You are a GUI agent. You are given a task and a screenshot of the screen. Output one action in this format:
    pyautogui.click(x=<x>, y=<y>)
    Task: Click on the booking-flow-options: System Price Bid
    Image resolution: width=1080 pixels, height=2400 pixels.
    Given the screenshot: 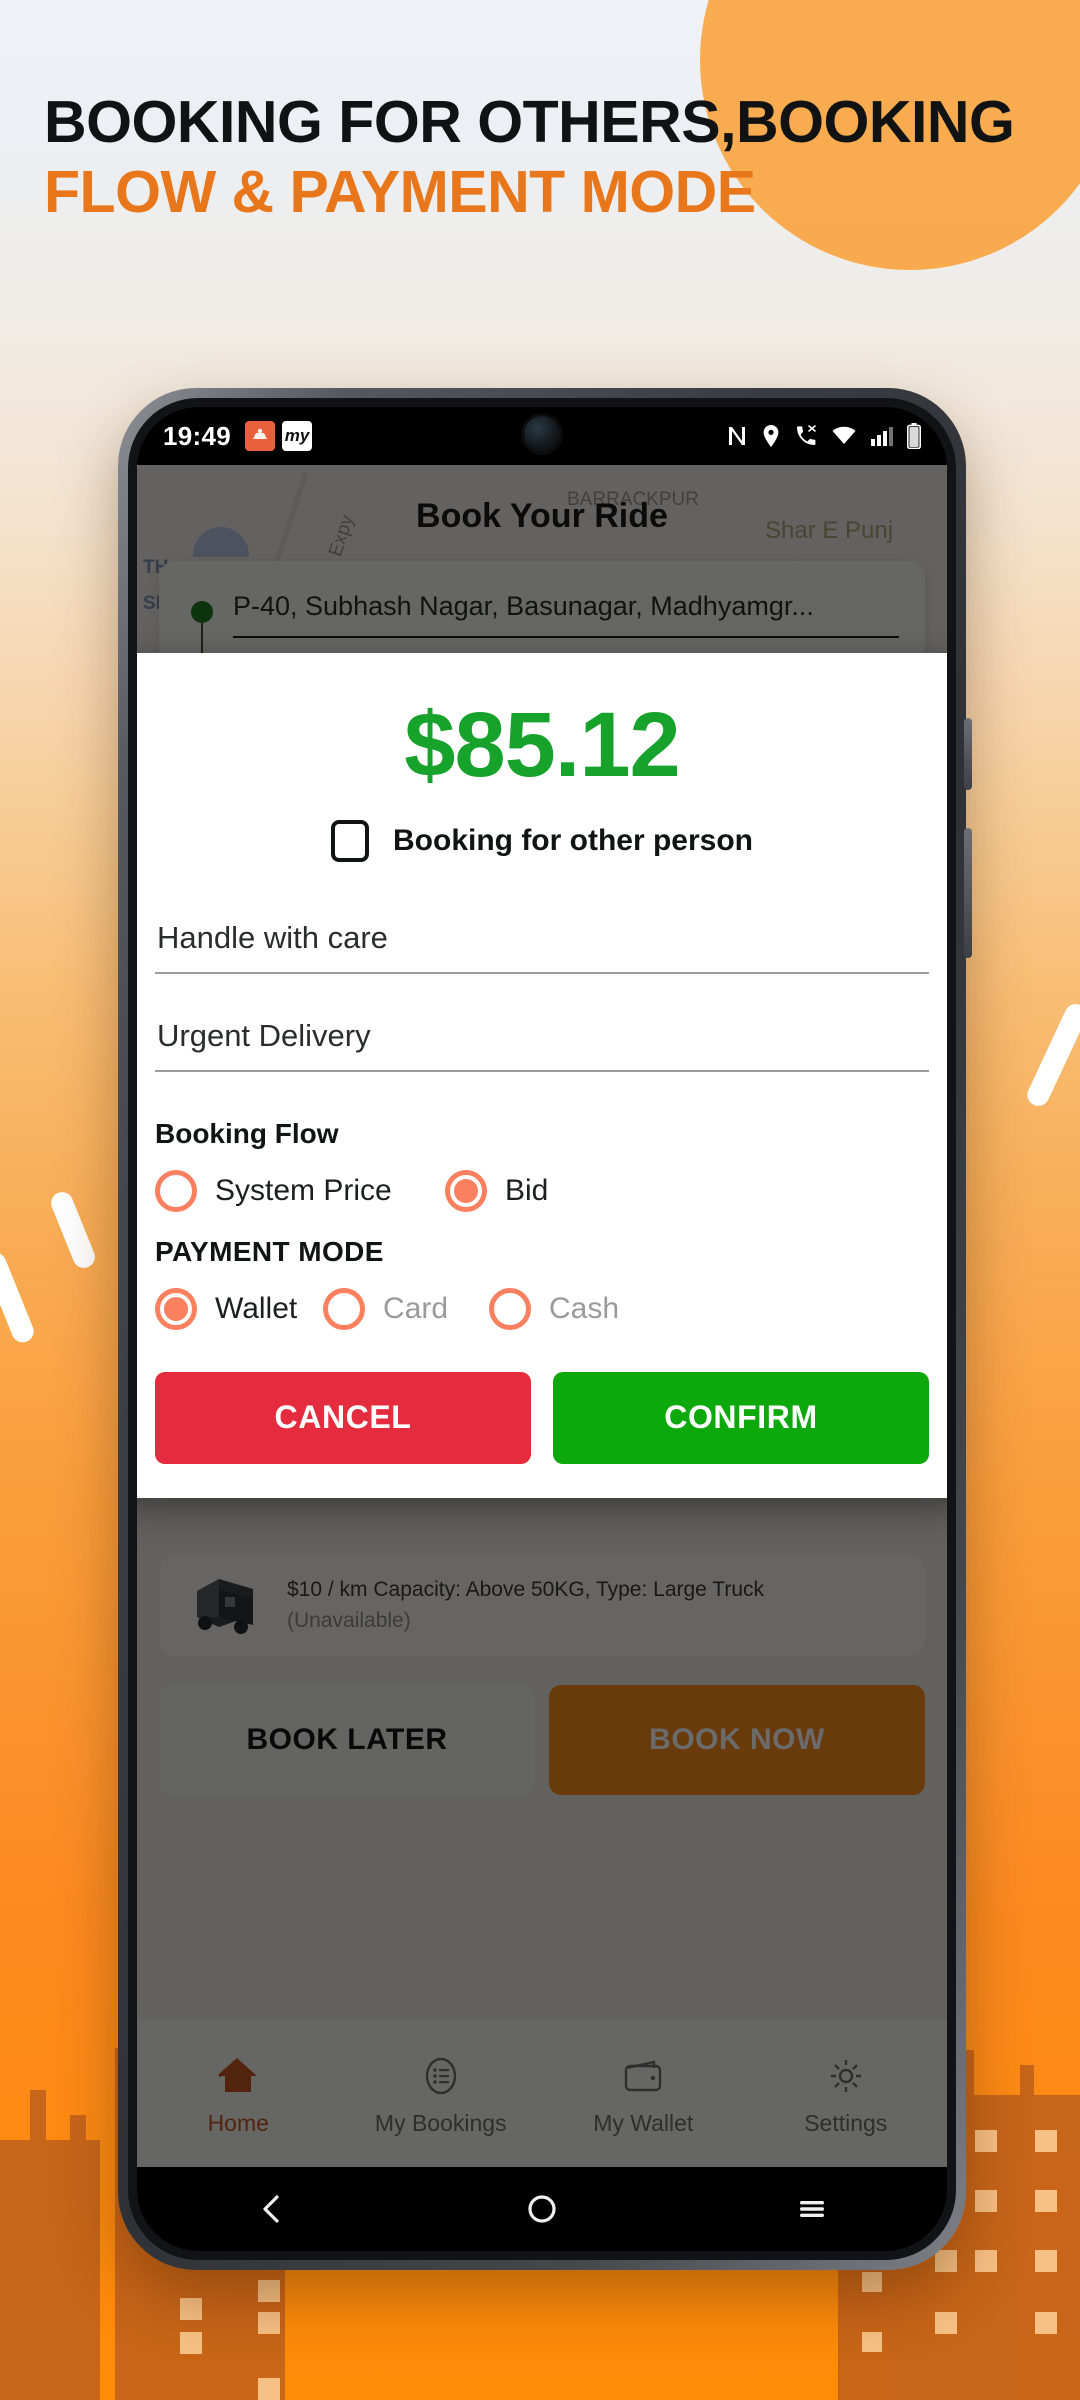 What is the action you would take?
    pyautogui.click(x=542, y=1188)
    